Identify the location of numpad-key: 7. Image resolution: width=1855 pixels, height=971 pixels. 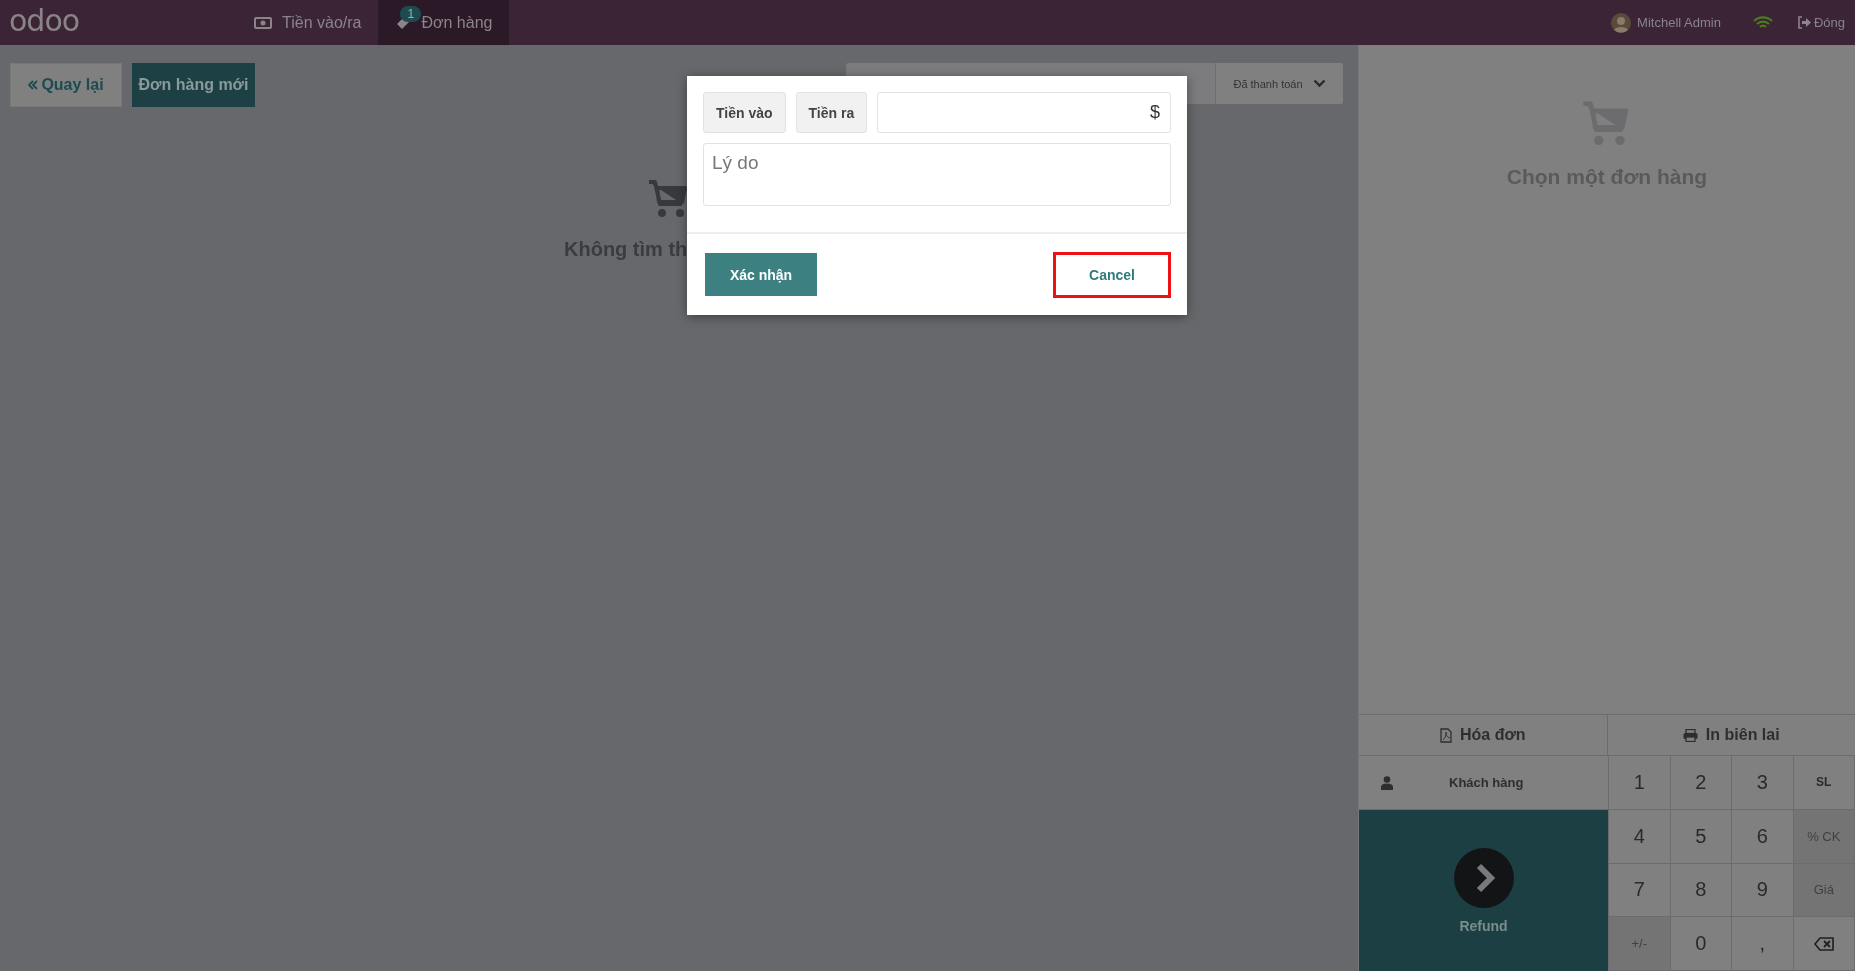
(1640, 890).